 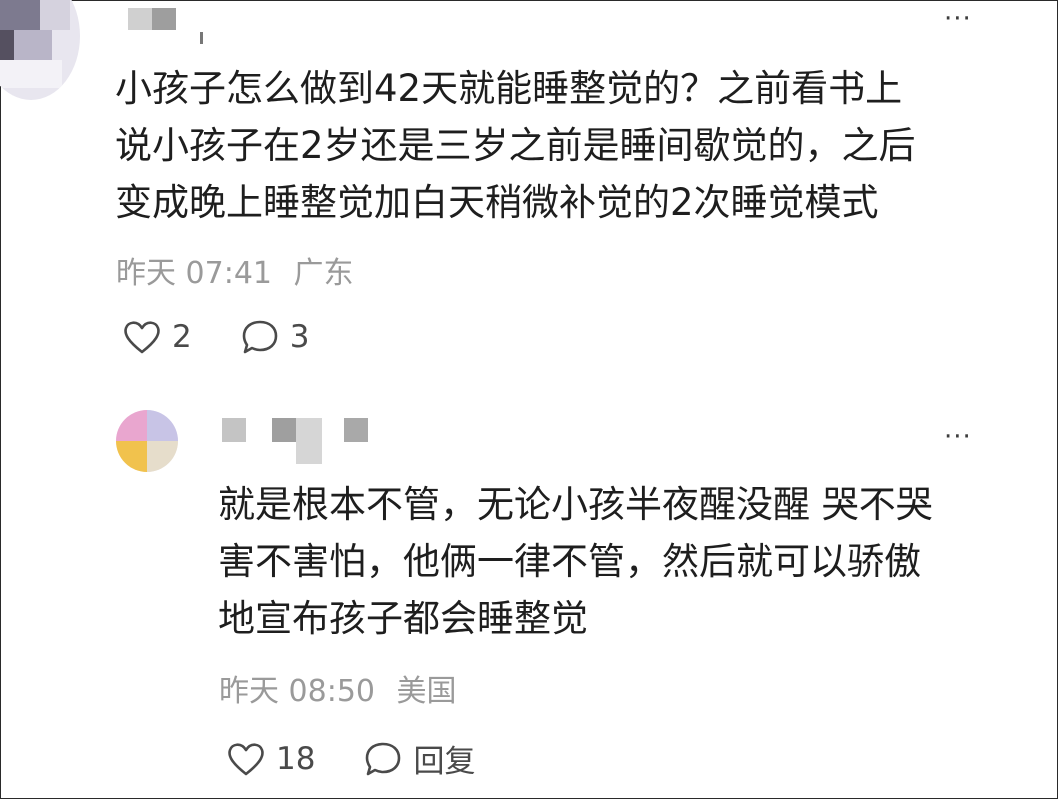 I want to click on comment-line: 说小孩子在2岁还是三岁之前是睡间歇觉的，之后, so click(x=515, y=145).